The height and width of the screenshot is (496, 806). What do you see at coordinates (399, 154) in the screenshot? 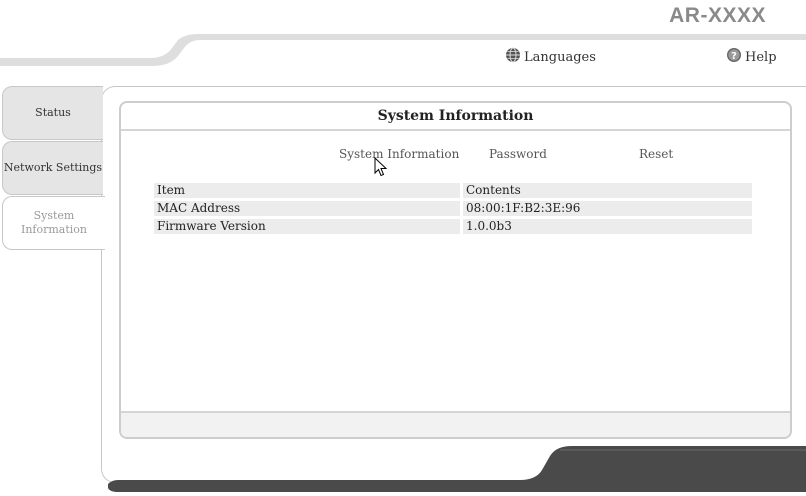
I see `subnav-system-information: System Information` at bounding box center [399, 154].